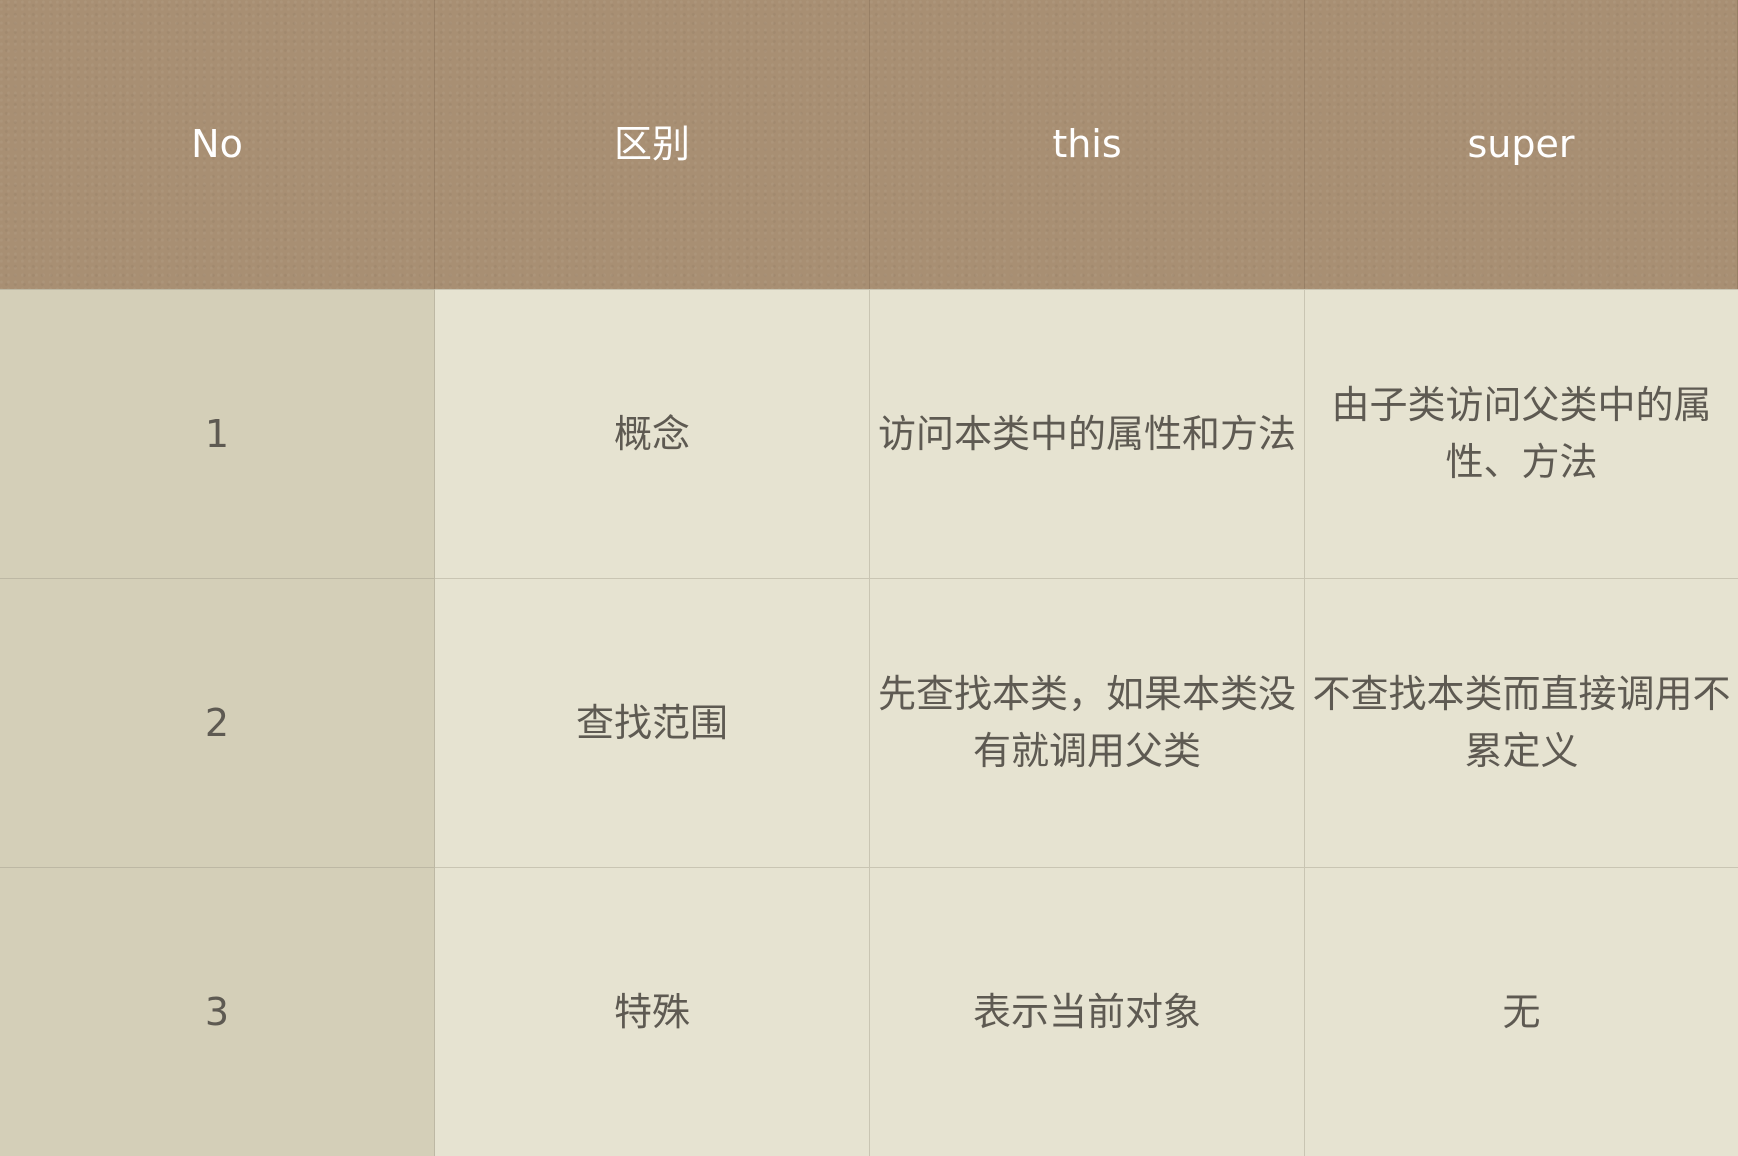 The height and width of the screenshot is (1156, 1738). I want to click on row-1-super-value: 由子类访问父类中的属性、方法, so click(1521, 433).